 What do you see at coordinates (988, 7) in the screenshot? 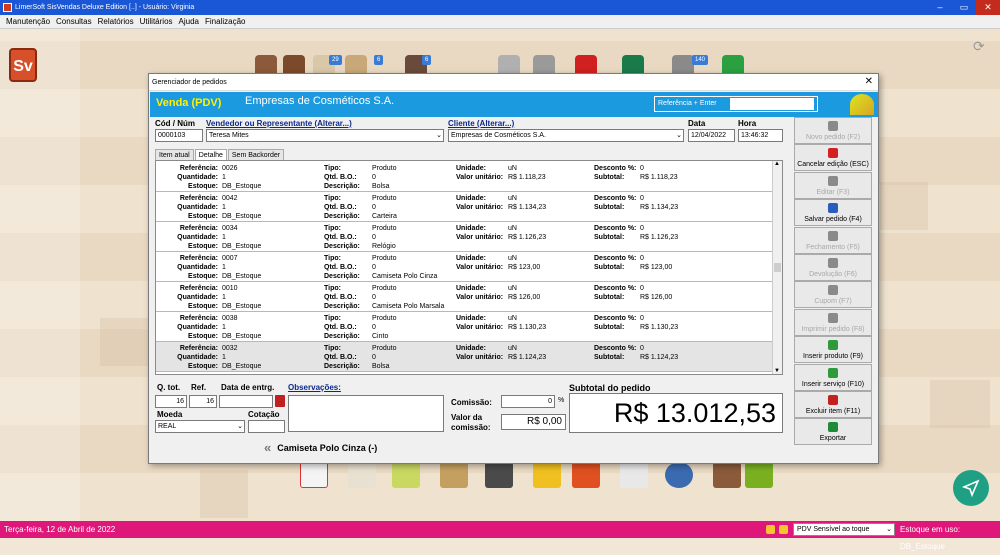
I see `close-window-button: ✕` at bounding box center [988, 7].